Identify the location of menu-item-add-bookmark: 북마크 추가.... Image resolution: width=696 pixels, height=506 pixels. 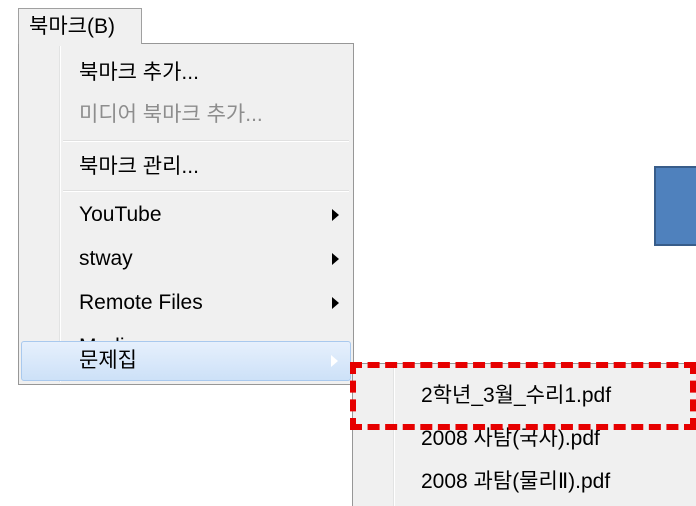
(186, 73).